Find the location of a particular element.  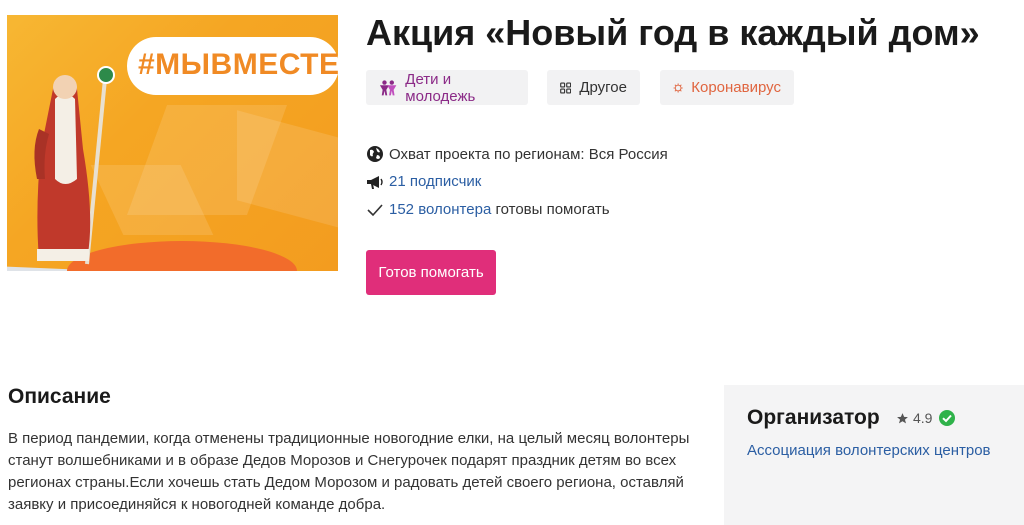

santa-figure is located at coordinates (74, 165).